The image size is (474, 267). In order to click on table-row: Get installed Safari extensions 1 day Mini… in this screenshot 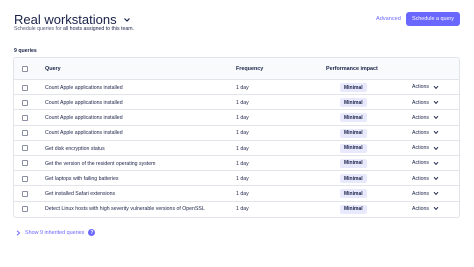, I will do `click(236, 194)`.